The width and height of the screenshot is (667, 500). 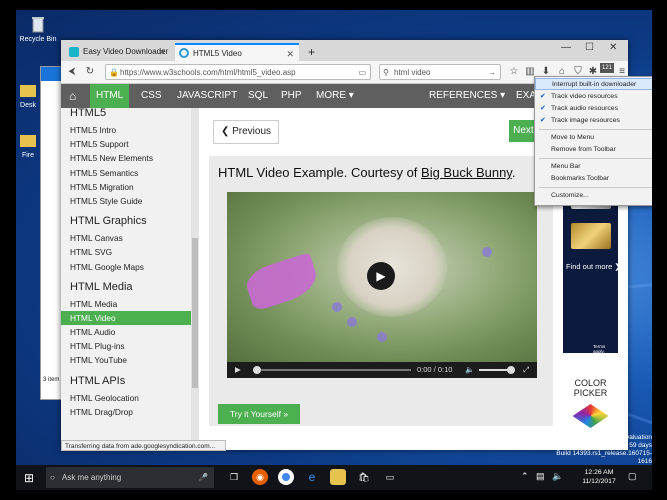 I want to click on watermark-line: Build 14393.rs1_release.160715-1616, so click(x=604, y=457).